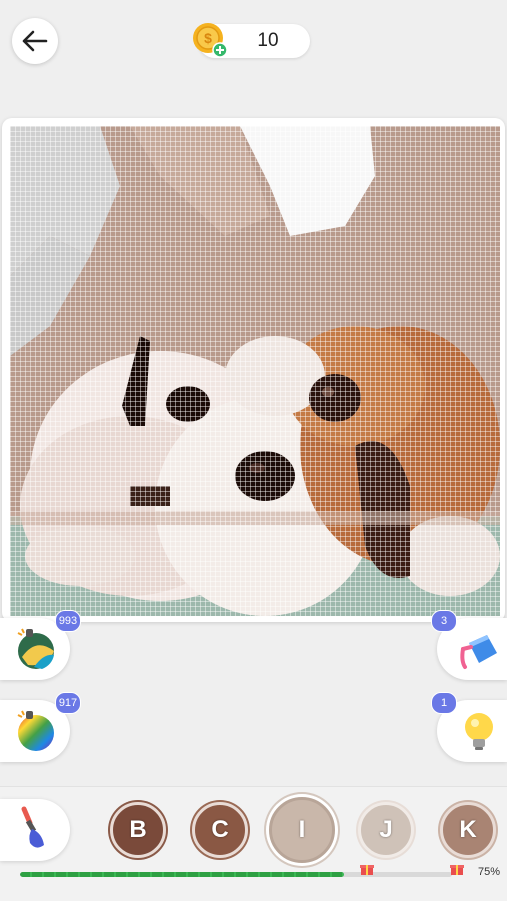 The height and width of the screenshot is (901, 507). I want to click on lightbulb-icon, so click(479, 731).